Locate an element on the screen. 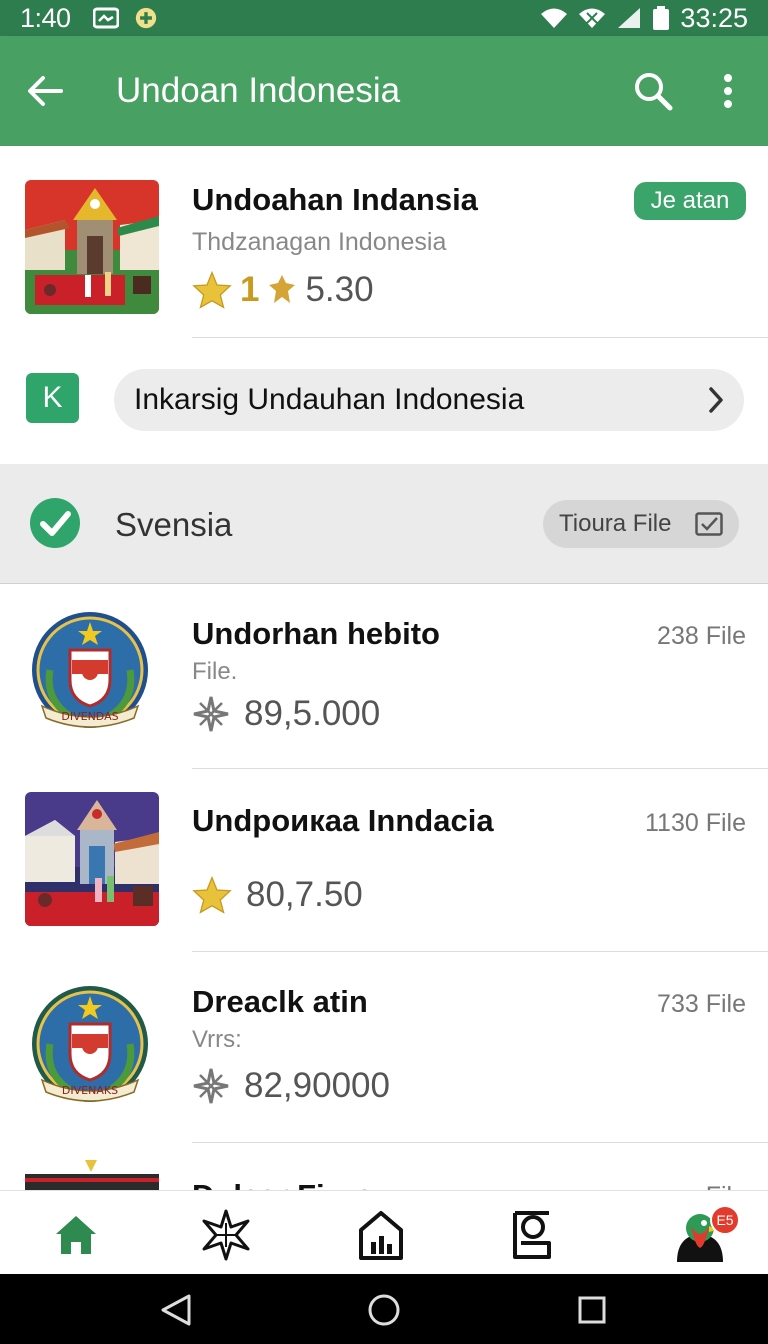 The height and width of the screenshot is (1344, 768). search-icon is located at coordinates (654, 92).